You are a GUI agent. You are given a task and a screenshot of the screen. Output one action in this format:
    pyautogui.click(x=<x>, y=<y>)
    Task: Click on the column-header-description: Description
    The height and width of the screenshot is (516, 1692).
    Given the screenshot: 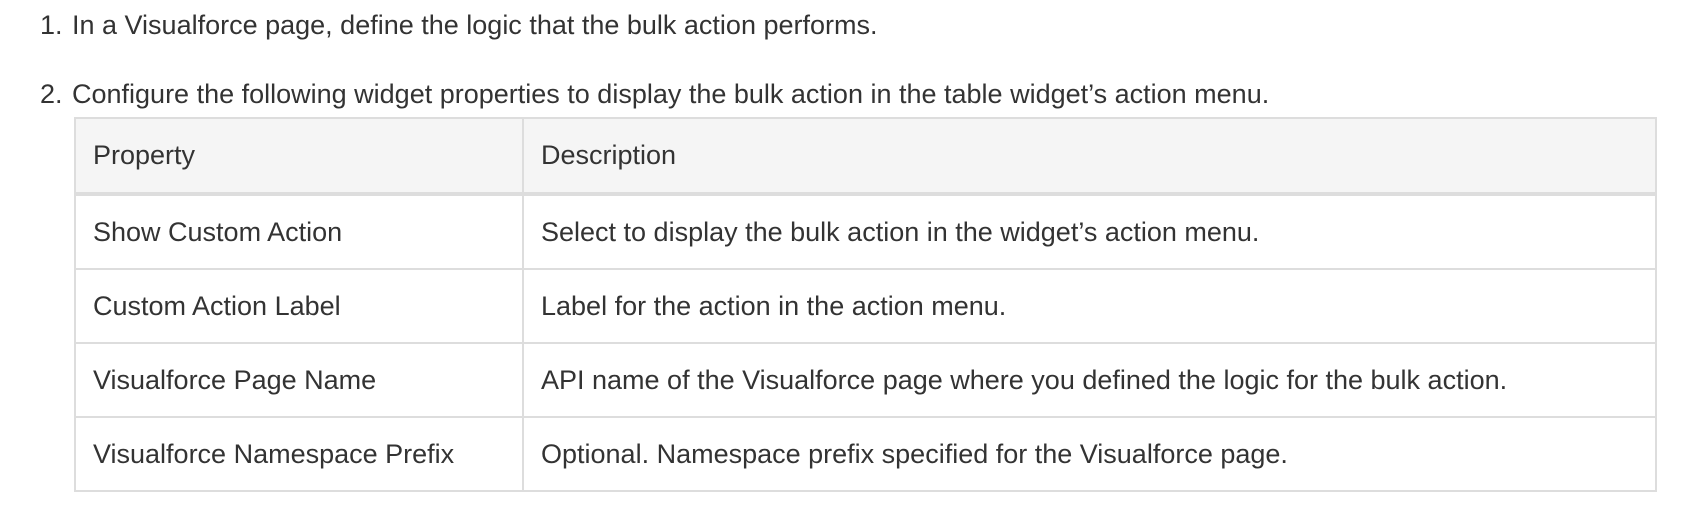 What is the action you would take?
    pyautogui.click(x=1089, y=156)
    